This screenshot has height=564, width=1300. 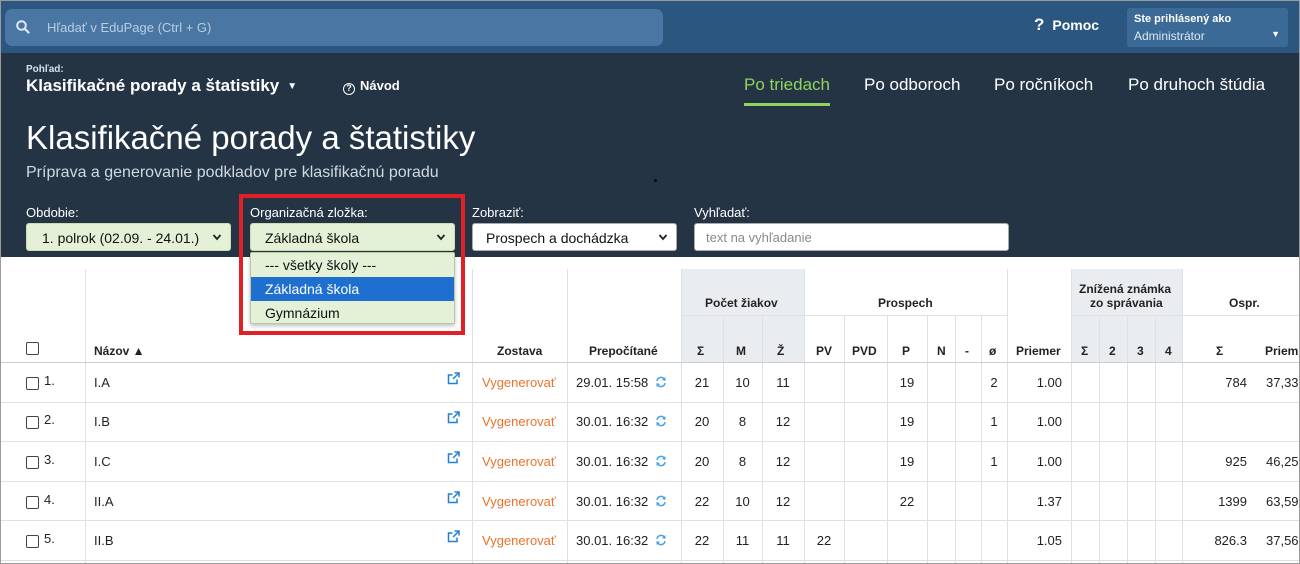 What do you see at coordinates (102, 421) in the screenshot?
I see `class-name: I.B` at bounding box center [102, 421].